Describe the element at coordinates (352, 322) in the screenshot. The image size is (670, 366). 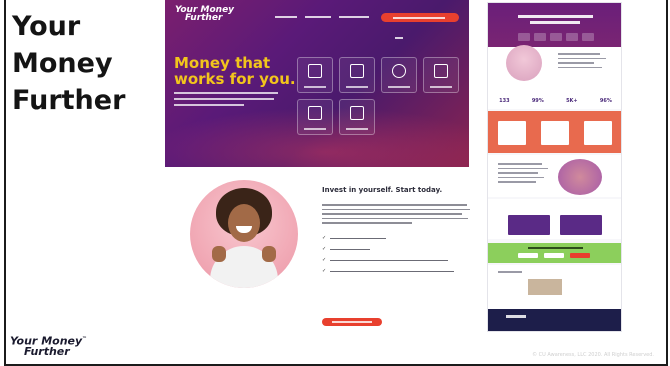
I see `middle-cta-button` at that location.